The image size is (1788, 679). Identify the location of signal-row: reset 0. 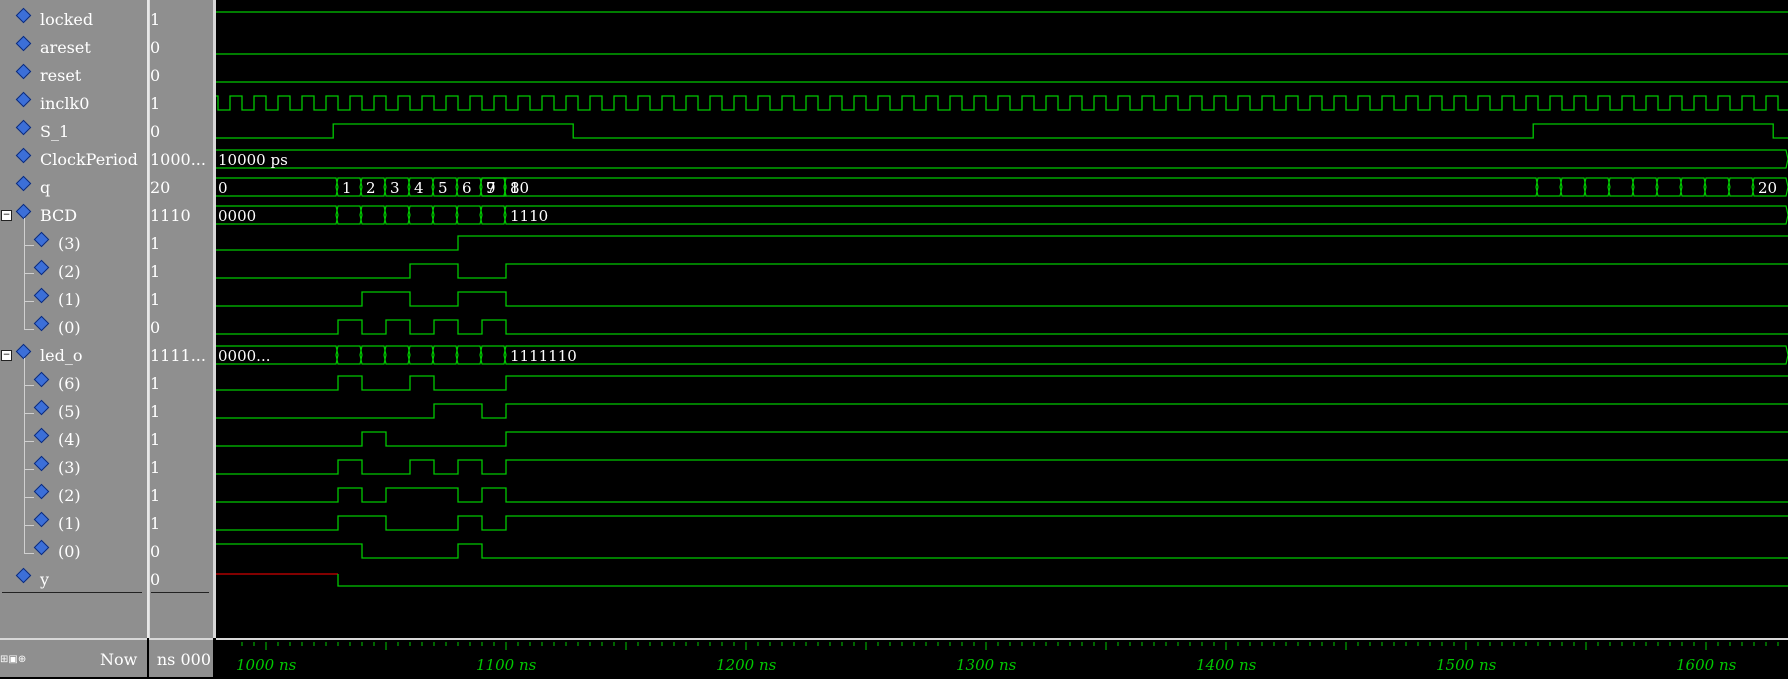
(106, 77).